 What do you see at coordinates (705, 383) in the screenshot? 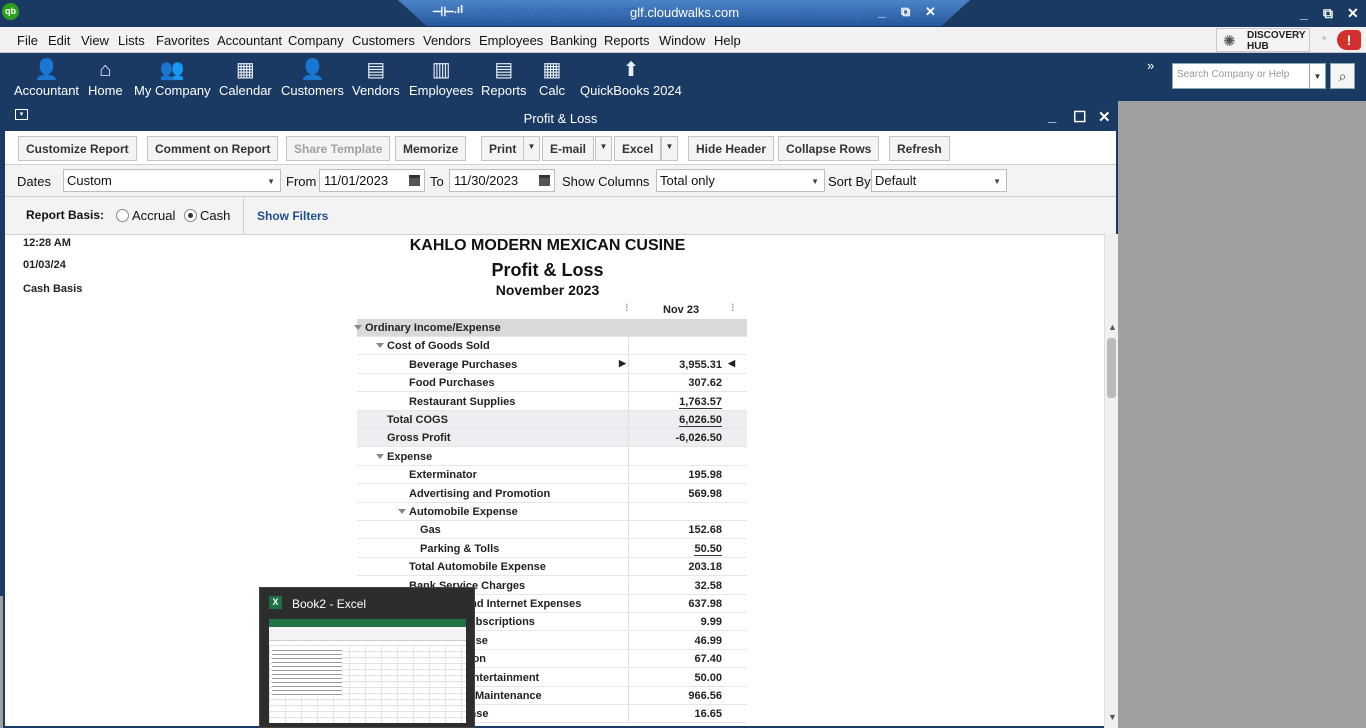
I see `row-amount: 307.62` at bounding box center [705, 383].